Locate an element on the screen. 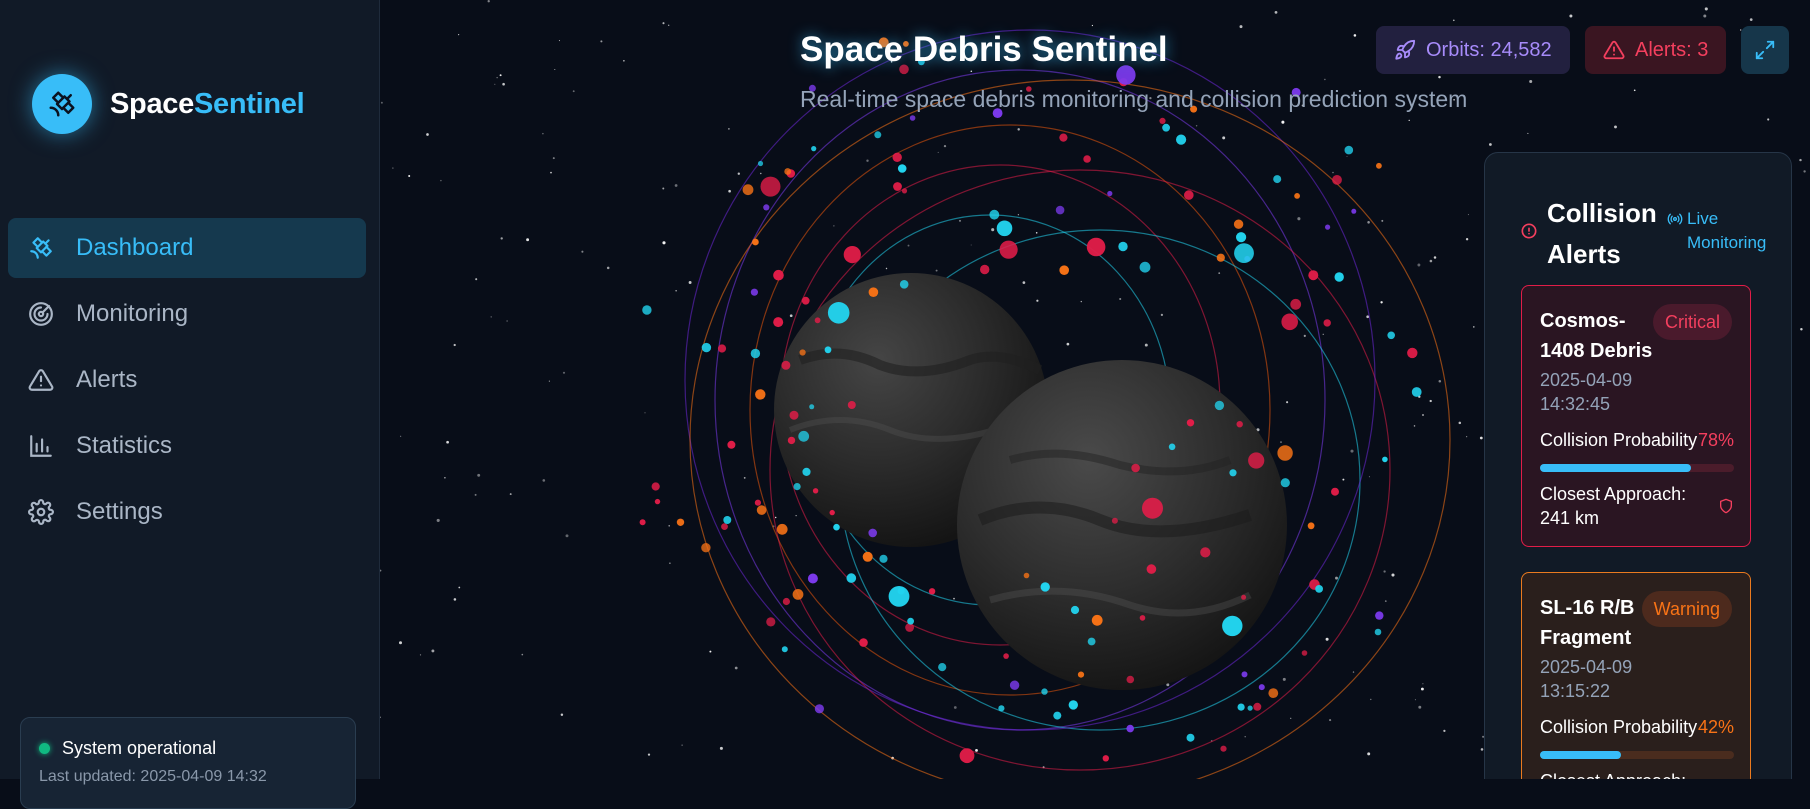  nav-item-dashboard: Dashboard is located at coordinates (187, 248).